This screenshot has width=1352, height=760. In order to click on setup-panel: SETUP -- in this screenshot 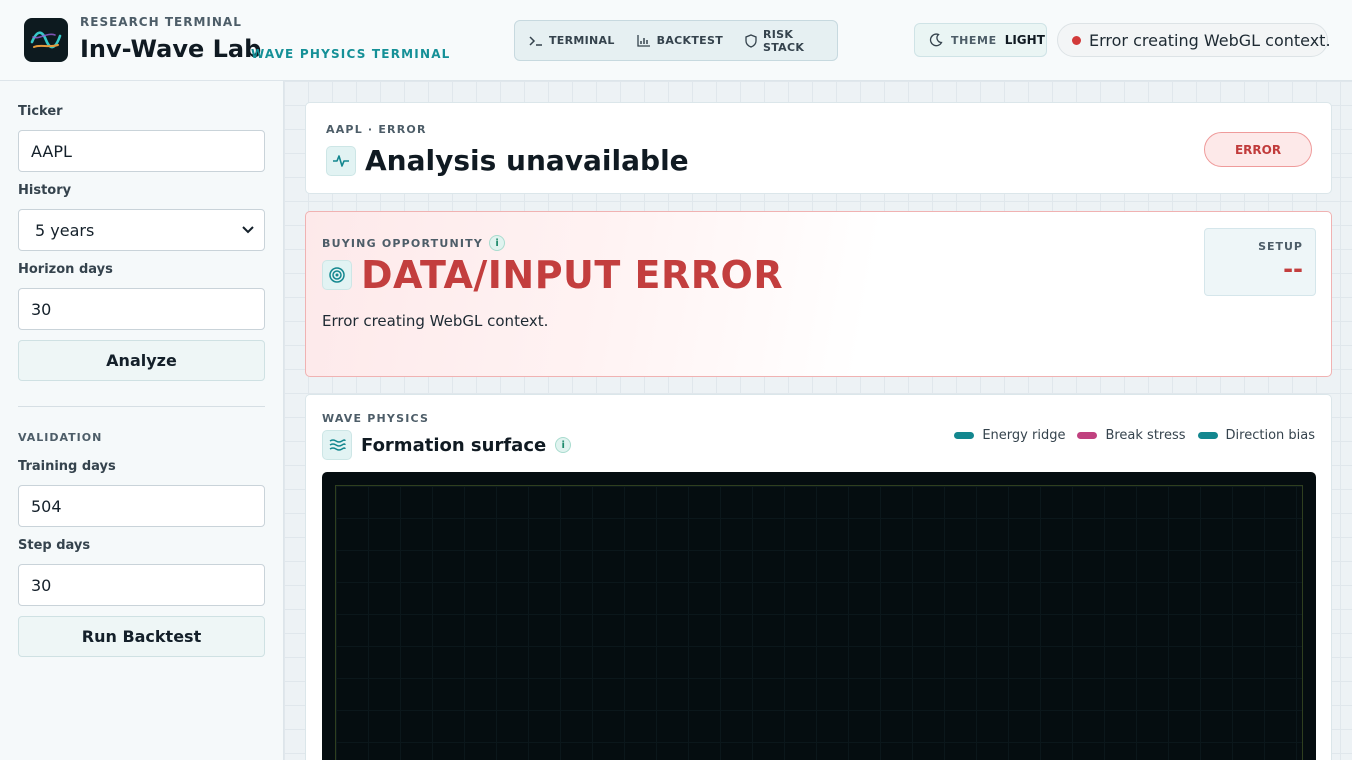, I will do `click(1260, 262)`.